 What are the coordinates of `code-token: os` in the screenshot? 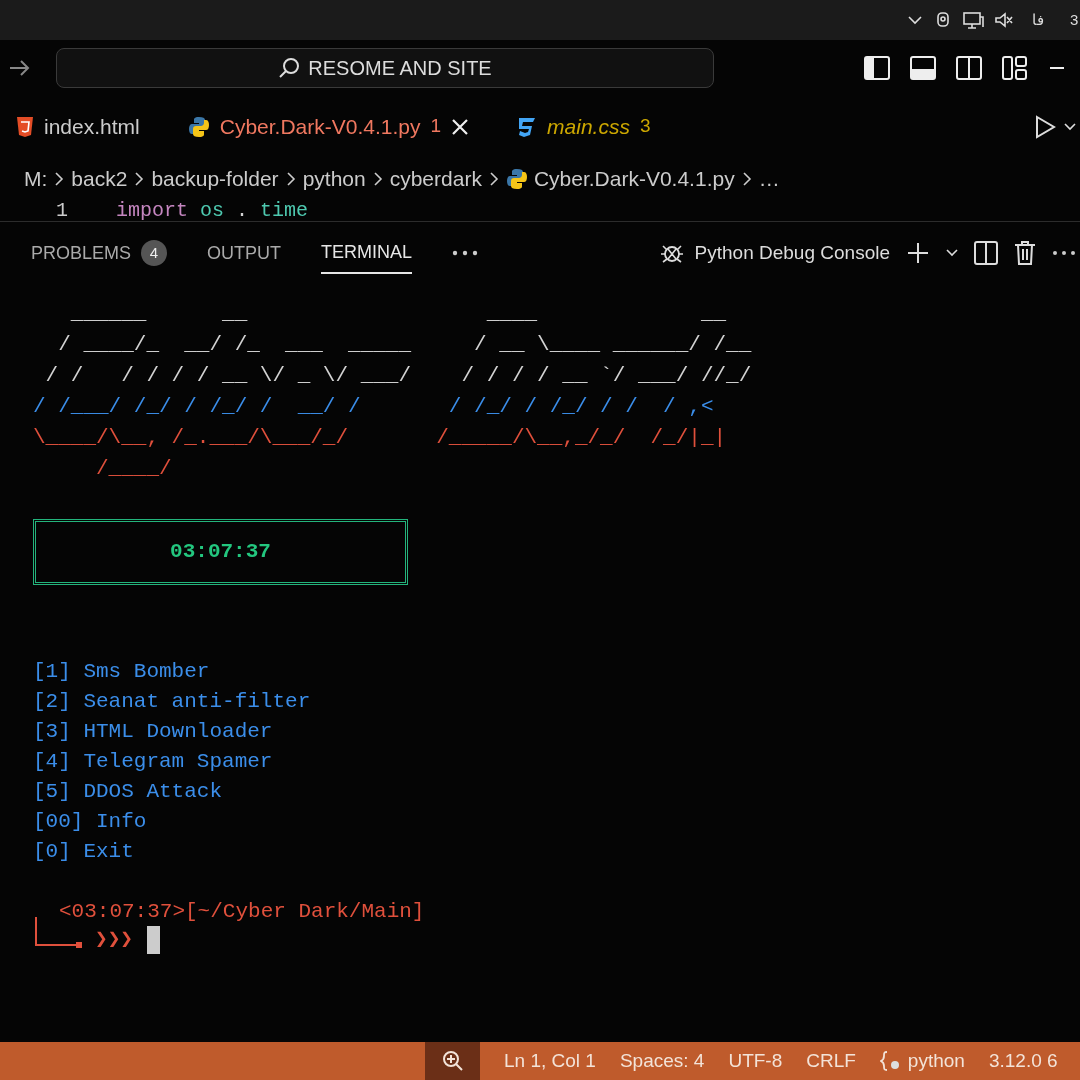 It's located at (212, 210).